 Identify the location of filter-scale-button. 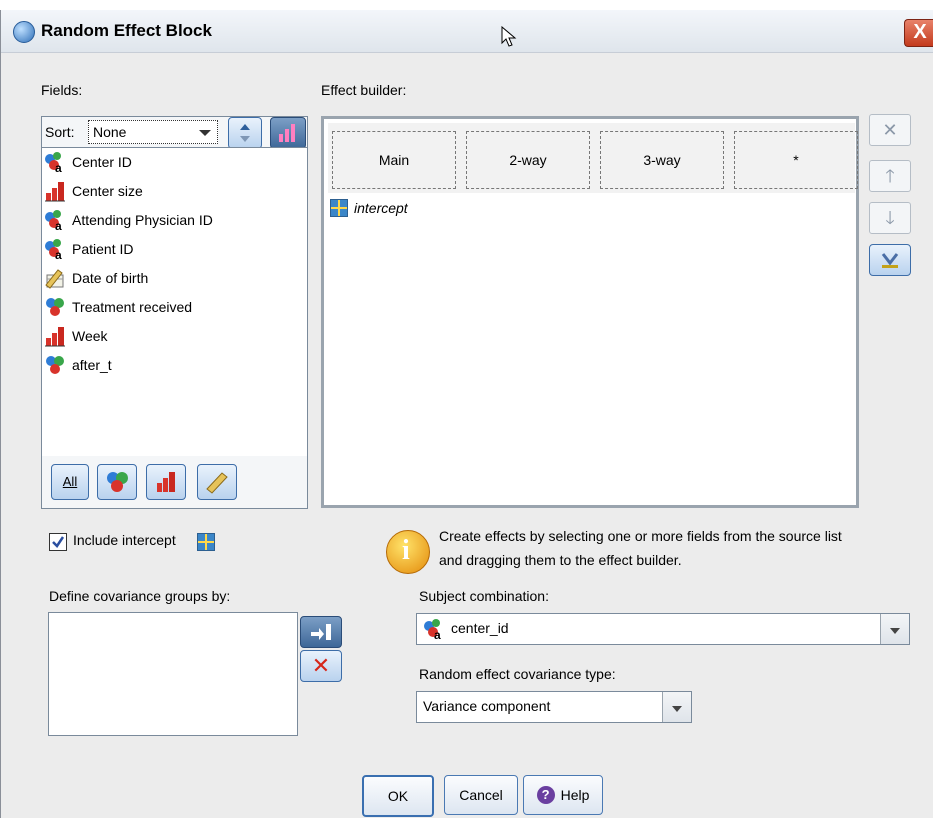
(217, 482).